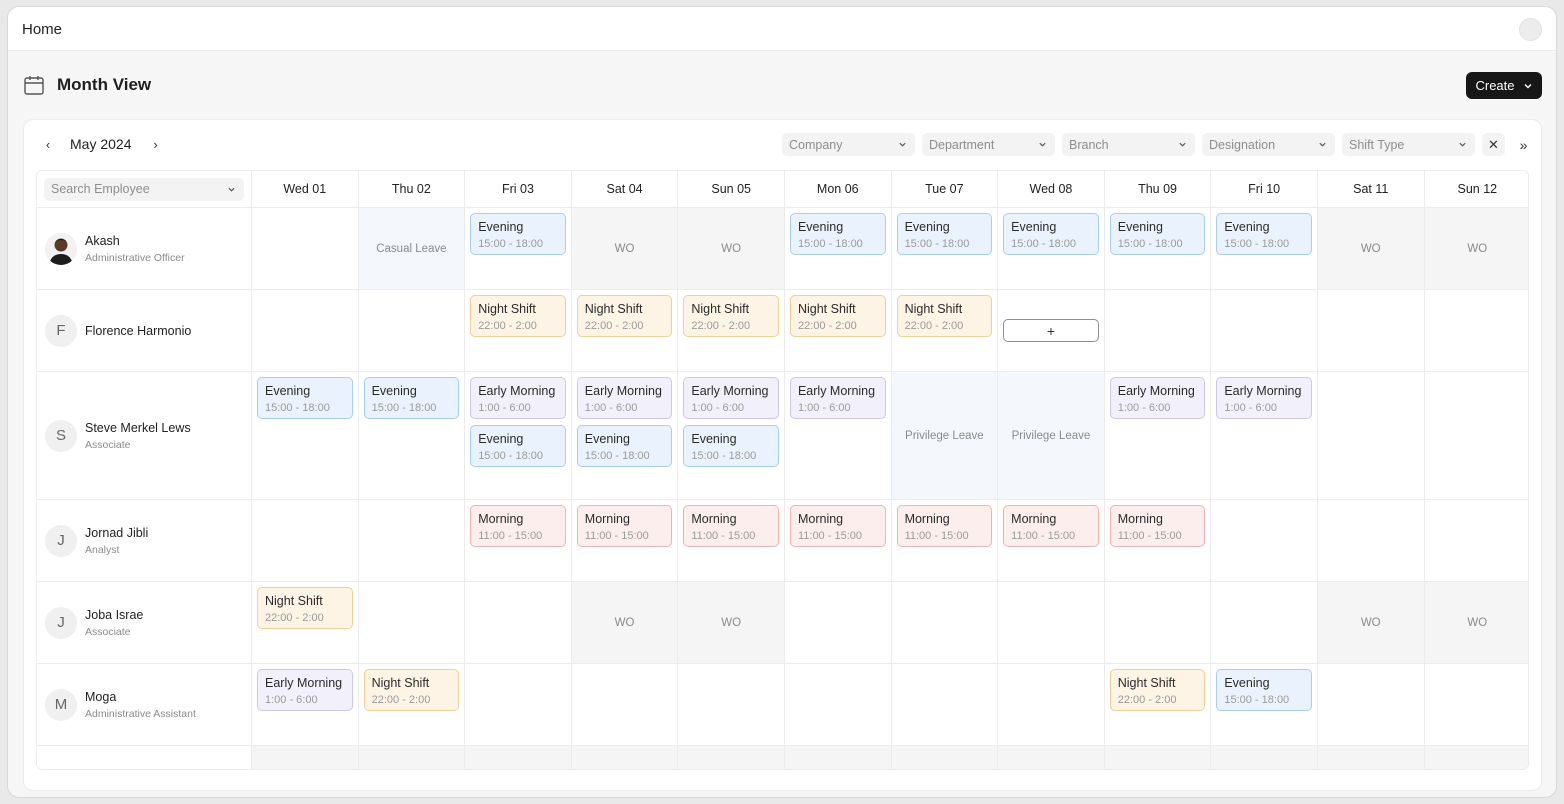 This screenshot has width=1564, height=804. I want to click on next-month-button: ›, so click(155, 144).